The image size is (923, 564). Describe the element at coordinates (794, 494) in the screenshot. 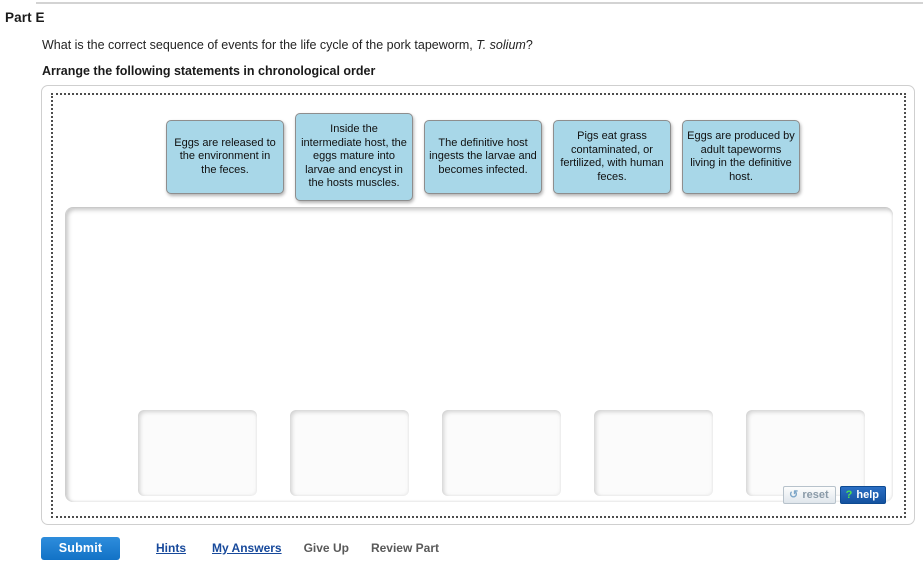

I see `reset-circular-arrow-icon: ↻` at that location.